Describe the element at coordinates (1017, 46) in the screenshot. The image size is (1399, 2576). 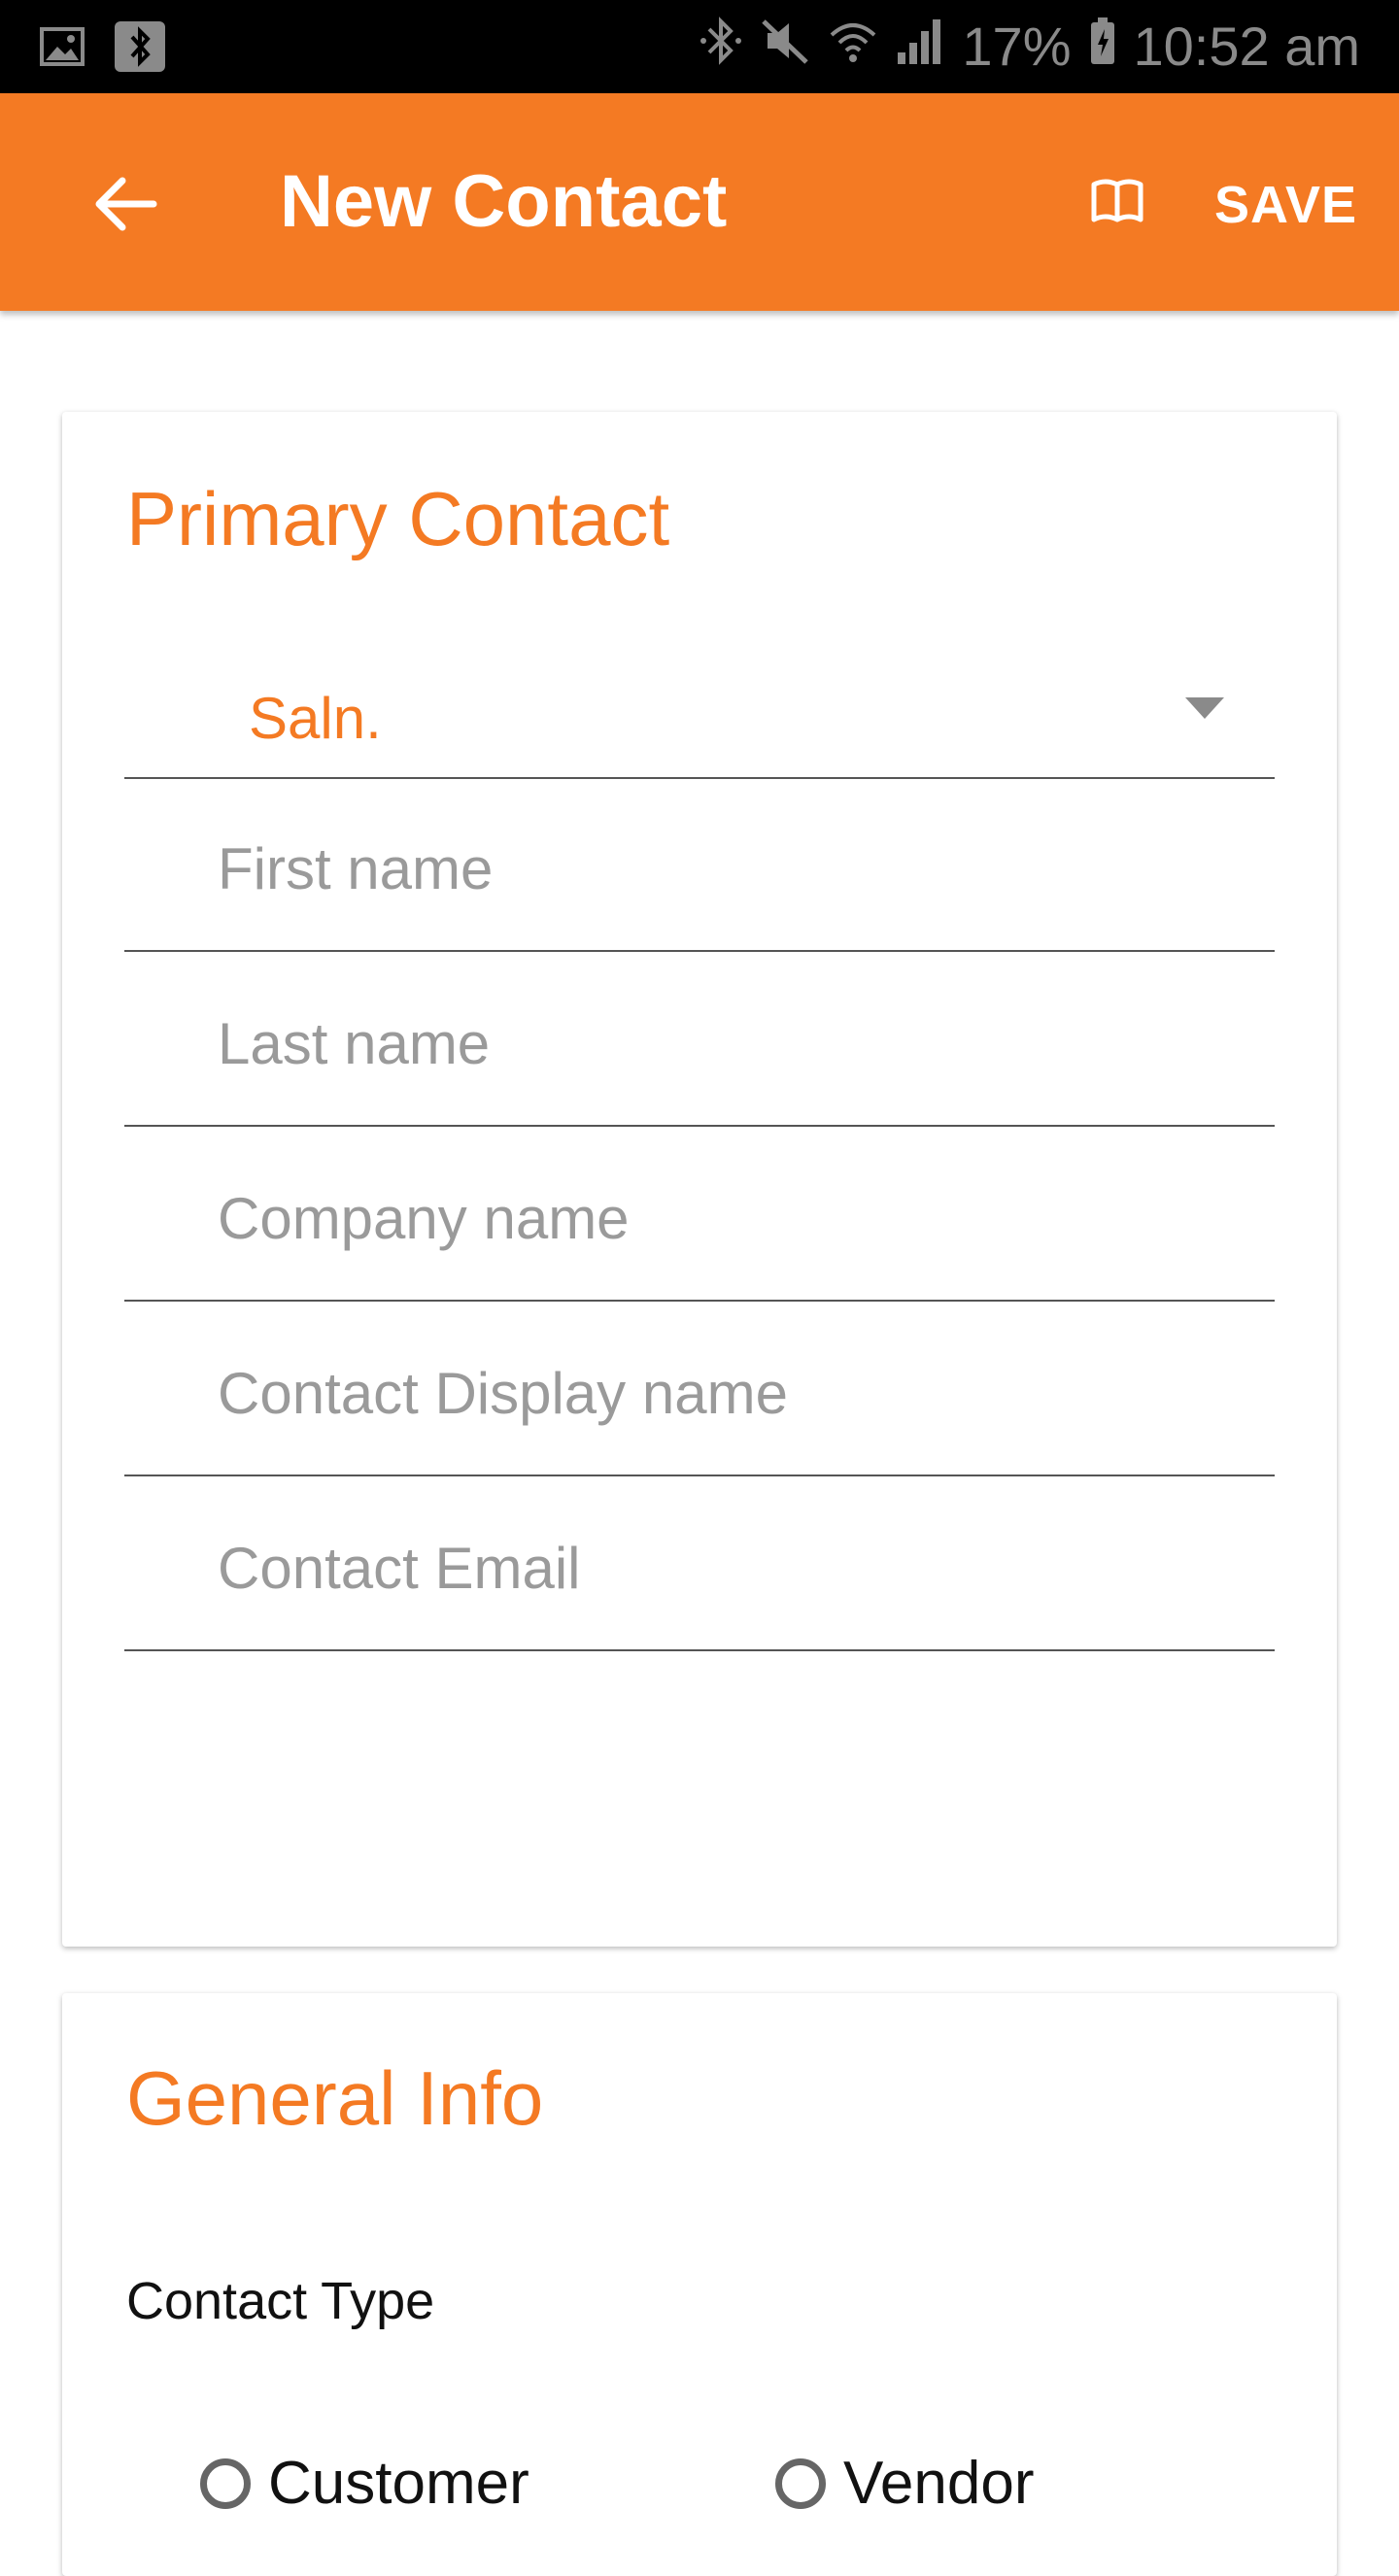
I see `battery-percent: 17%` at that location.